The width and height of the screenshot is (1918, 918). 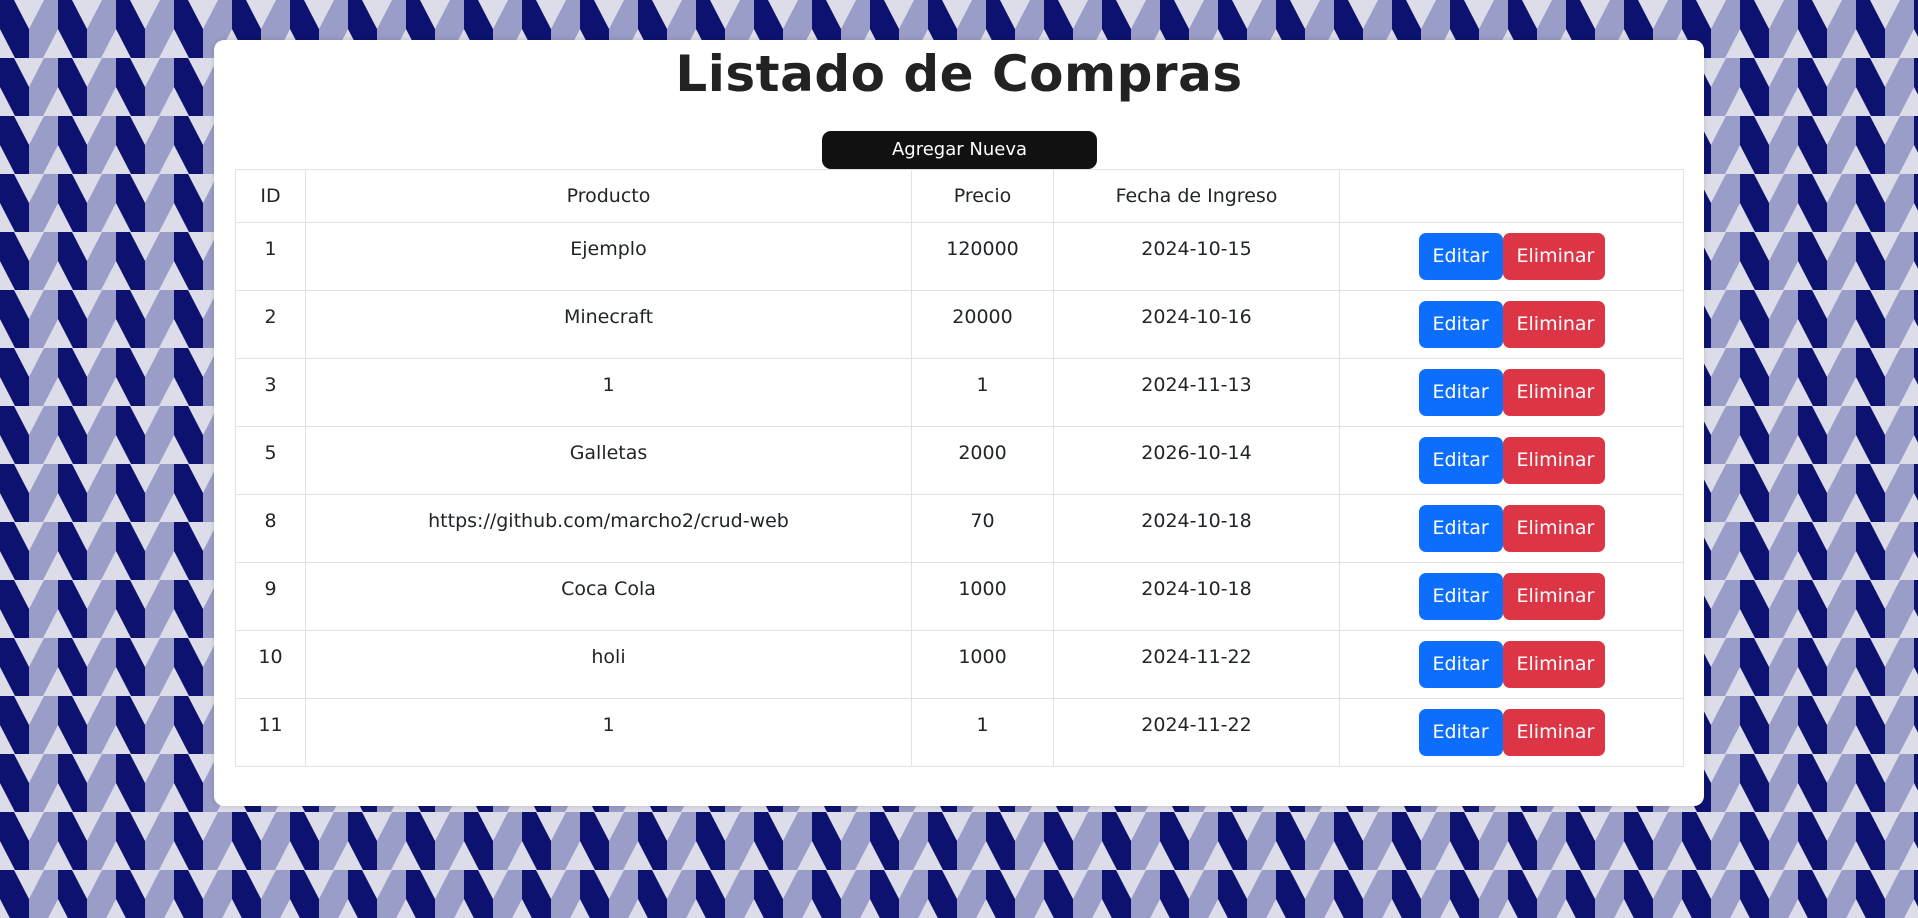 I want to click on table-header: ID Producto Precio Fecha de Ingreso, so click(x=959, y=196).